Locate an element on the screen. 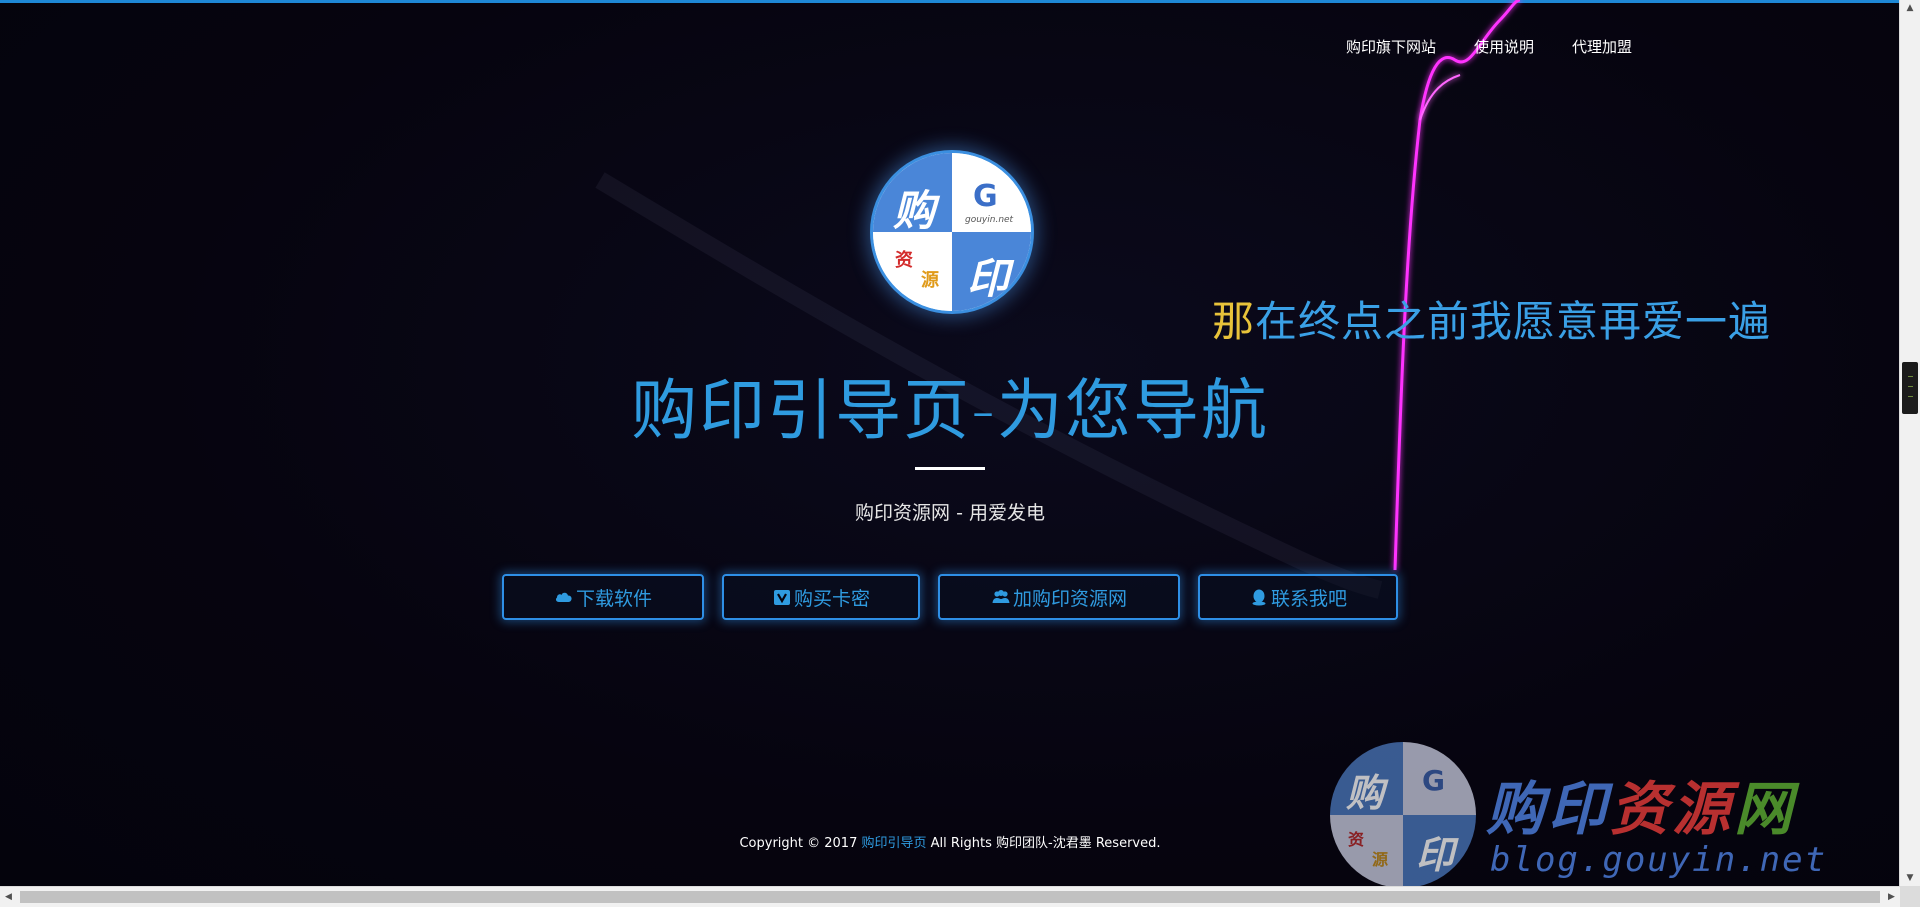 Image resolution: width=1920 pixels, height=907 pixels. watermark-letter-g: G is located at coordinates (1433, 780).